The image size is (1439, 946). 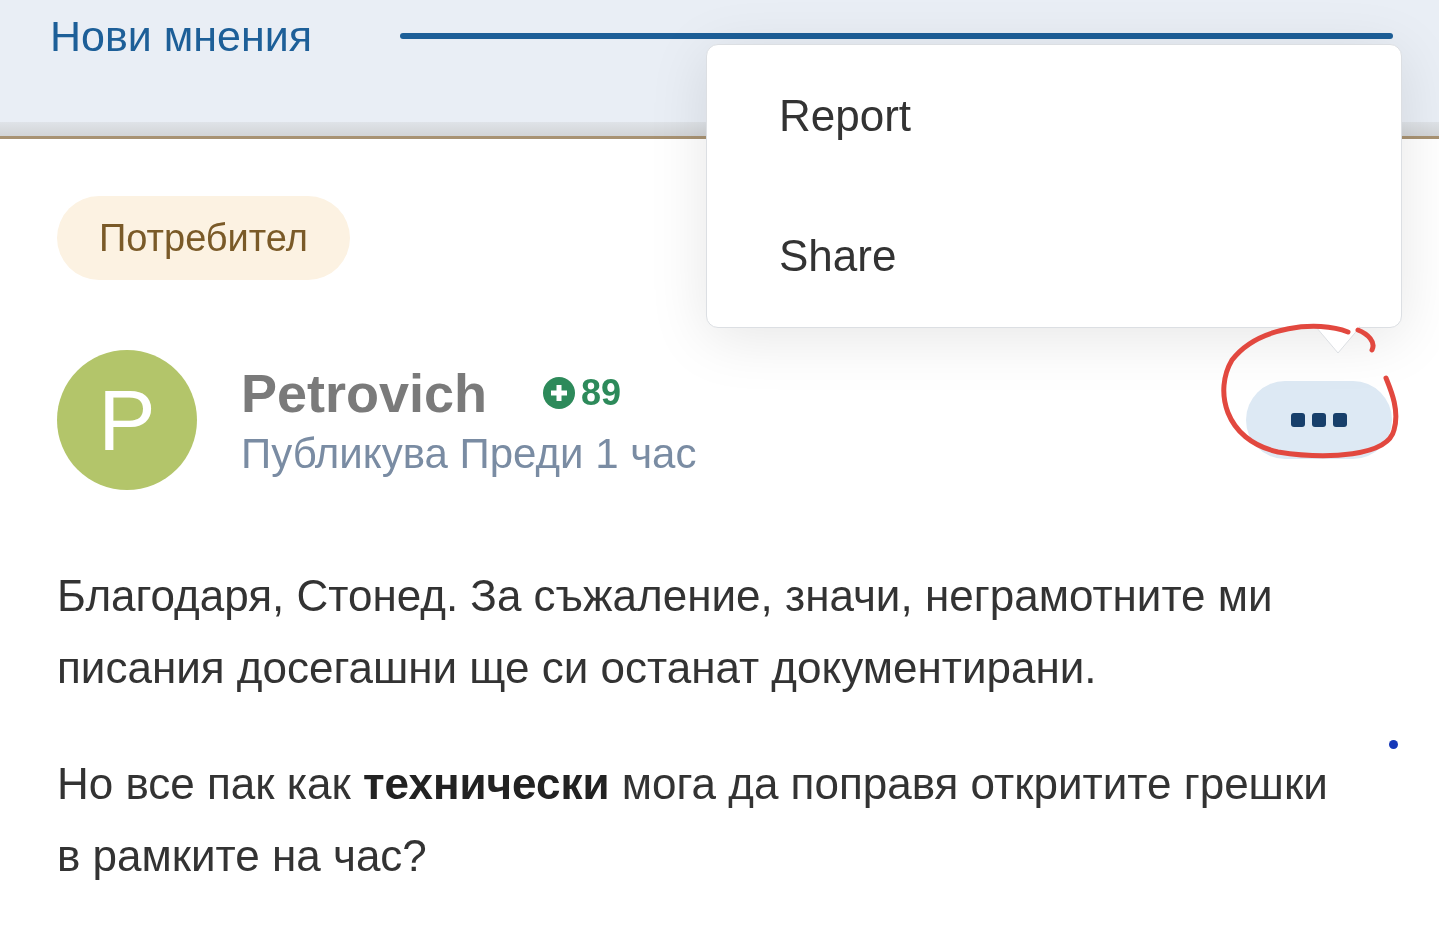 What do you see at coordinates (559, 393) in the screenshot?
I see `plus-icon` at bounding box center [559, 393].